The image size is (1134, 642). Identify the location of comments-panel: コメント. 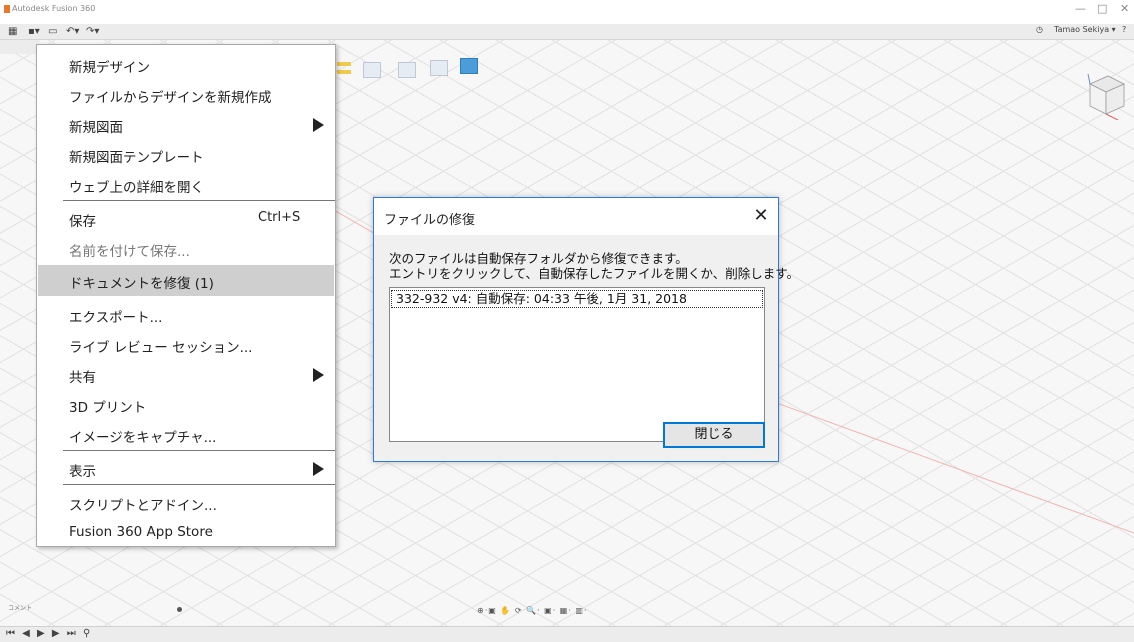
(100, 610).